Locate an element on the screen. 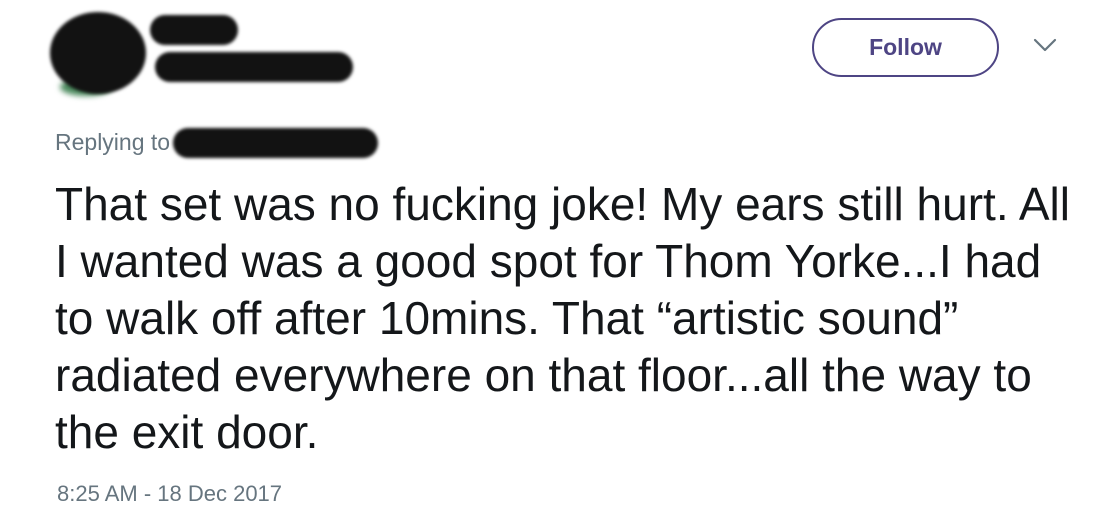  author-name-redacted is located at coordinates (194, 30).